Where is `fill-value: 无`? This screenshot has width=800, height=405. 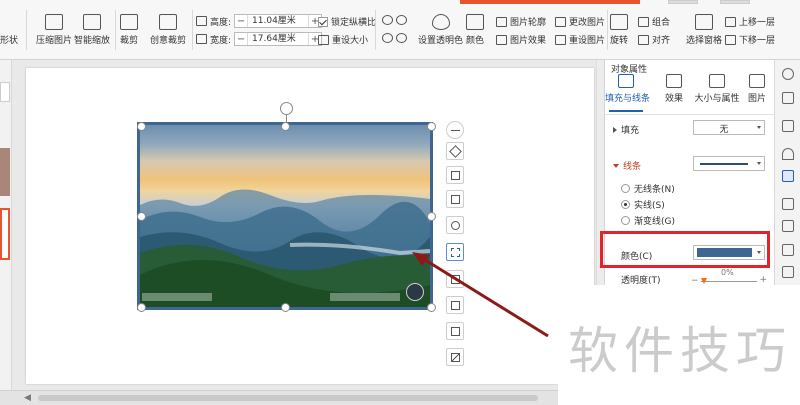
fill-value: 无 is located at coordinates (724, 130).